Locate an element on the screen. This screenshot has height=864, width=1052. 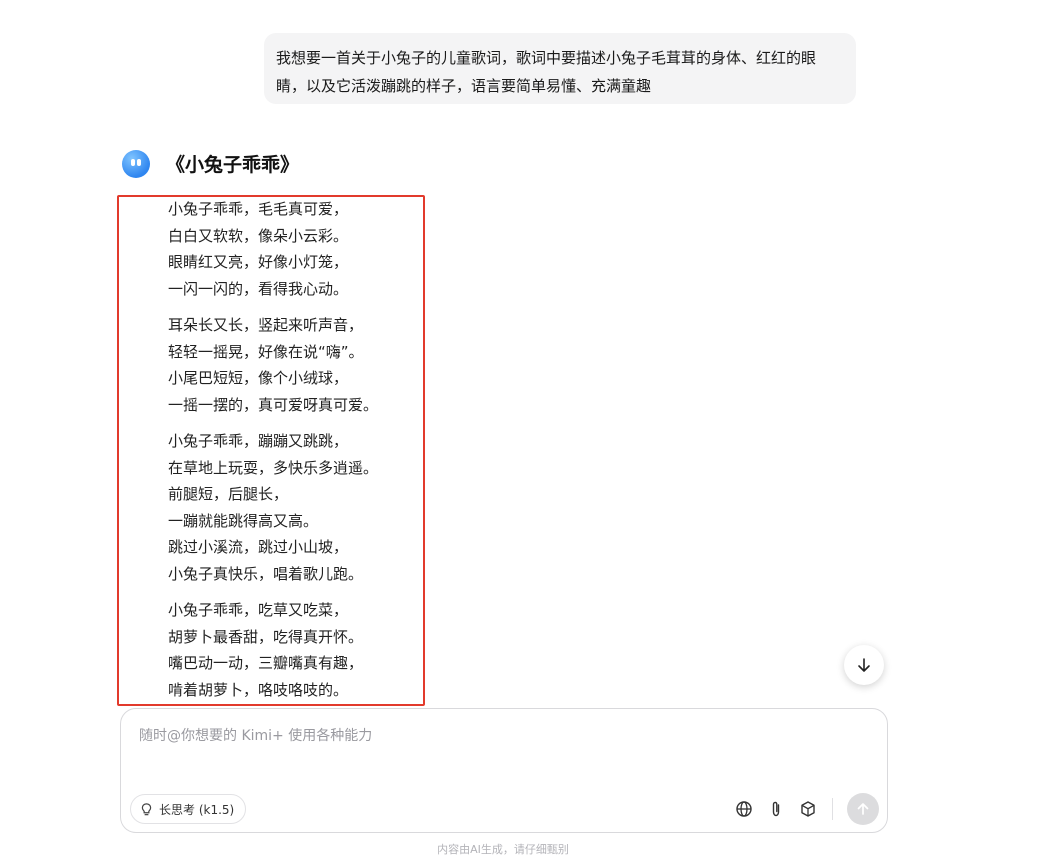
long-think-toggle: 长思考 (k1.5) is located at coordinates (188, 809).